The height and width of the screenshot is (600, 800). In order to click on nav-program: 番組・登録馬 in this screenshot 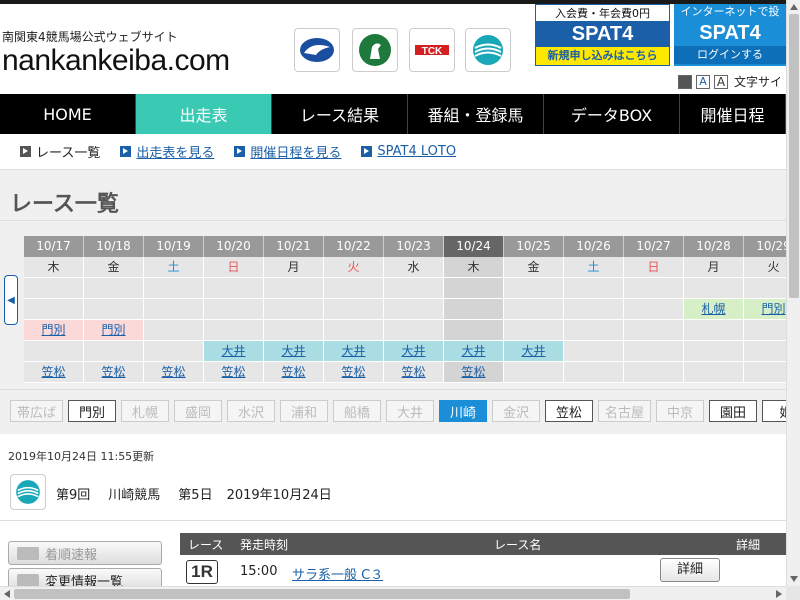, I will do `click(476, 114)`.